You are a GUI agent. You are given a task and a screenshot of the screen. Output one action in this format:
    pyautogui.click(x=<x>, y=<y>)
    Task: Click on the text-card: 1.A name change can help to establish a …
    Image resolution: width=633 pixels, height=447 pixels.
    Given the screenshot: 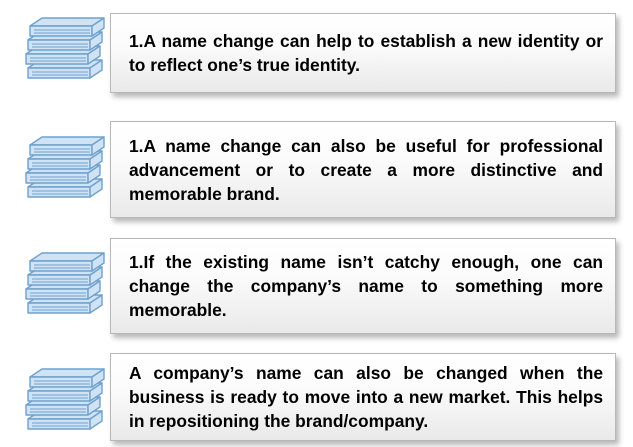 What is the action you would take?
    pyautogui.click(x=363, y=53)
    